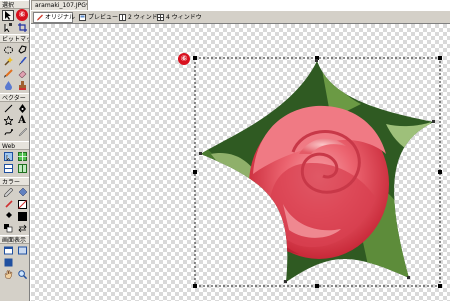 The width and height of the screenshot is (450, 301). What do you see at coordinates (8, 216) in the screenshot?
I see `fill-color-icon` at bounding box center [8, 216].